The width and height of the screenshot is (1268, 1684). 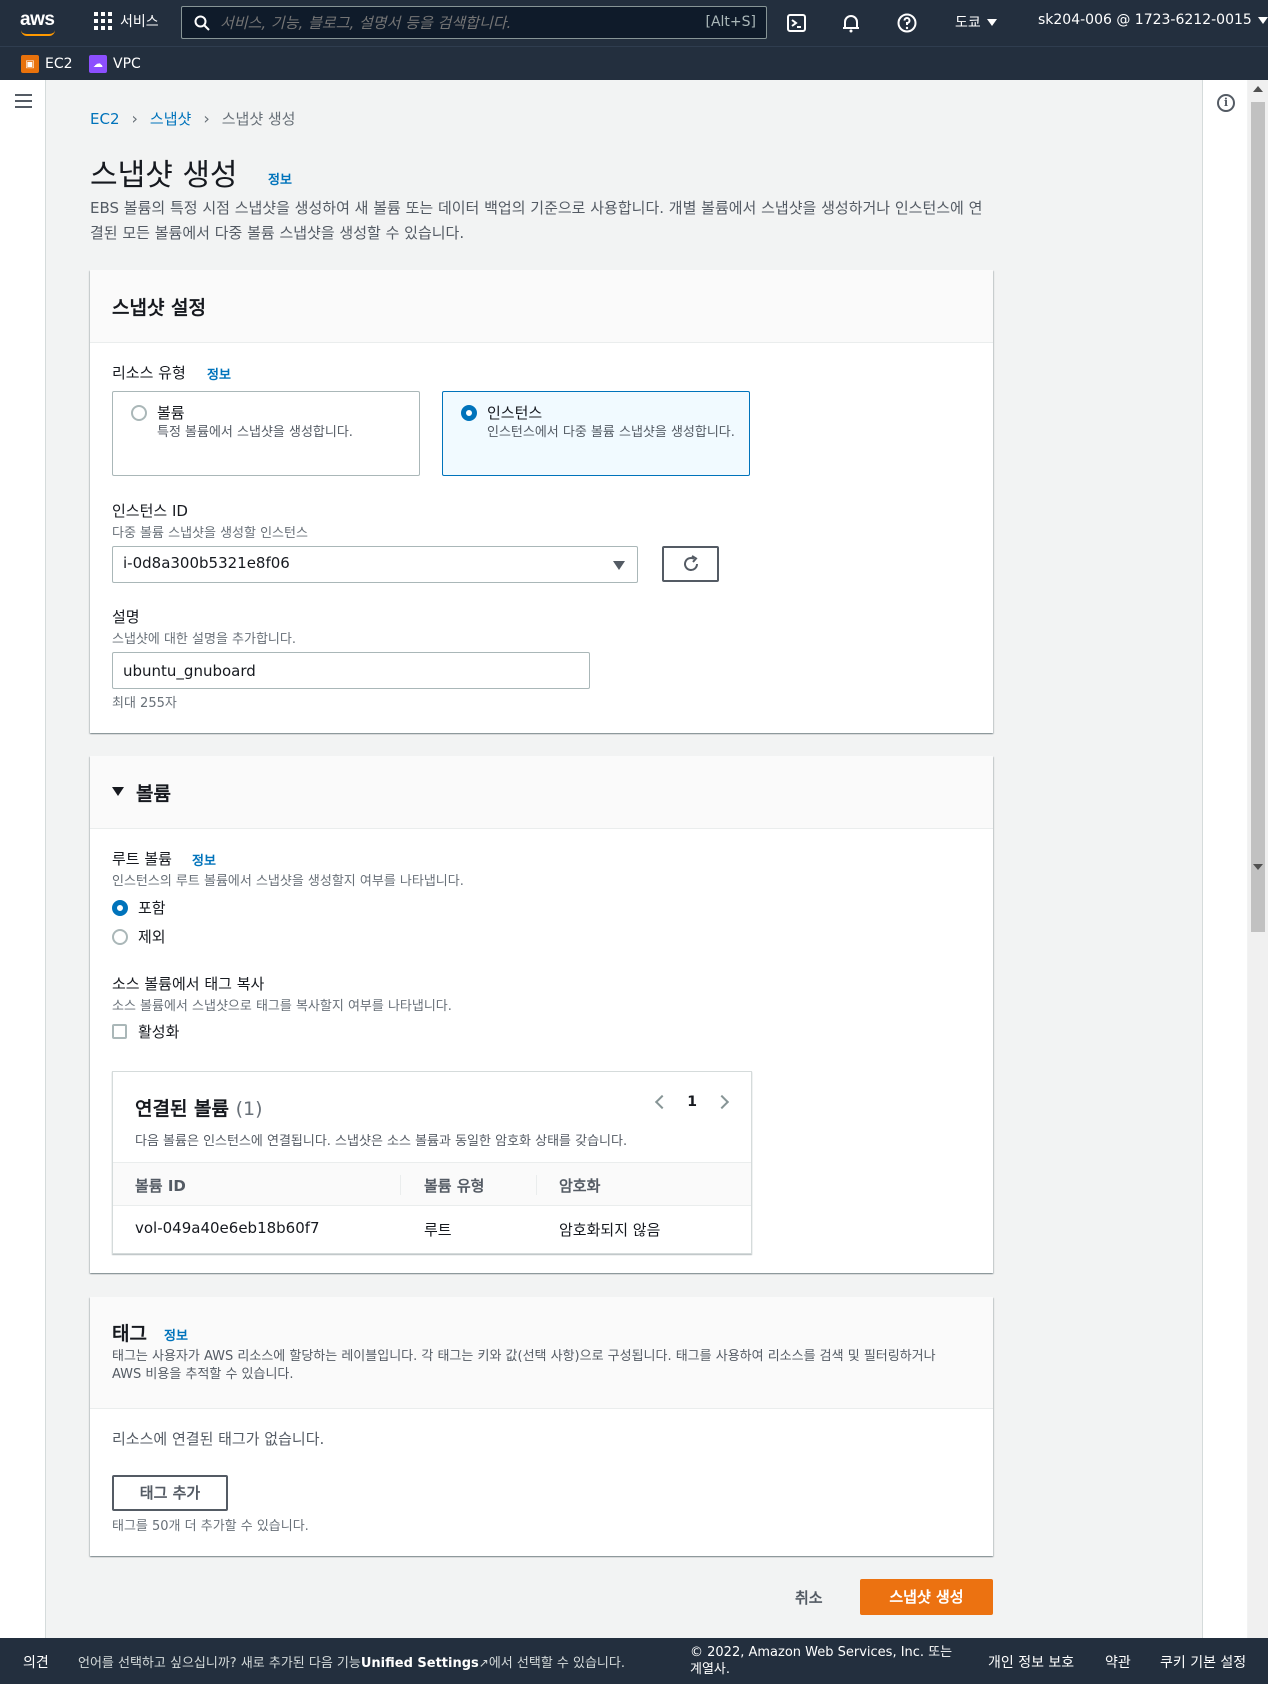 I want to click on aws-smile-icon, so click(x=38, y=33).